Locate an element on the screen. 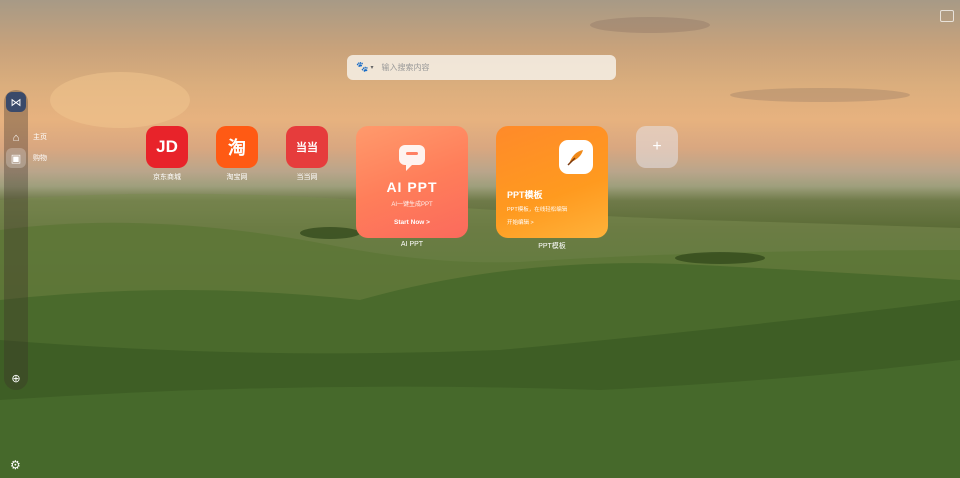 Image resolution: width=960 pixels, height=478 pixels. skin-icon is located at coordinates (947, 16).